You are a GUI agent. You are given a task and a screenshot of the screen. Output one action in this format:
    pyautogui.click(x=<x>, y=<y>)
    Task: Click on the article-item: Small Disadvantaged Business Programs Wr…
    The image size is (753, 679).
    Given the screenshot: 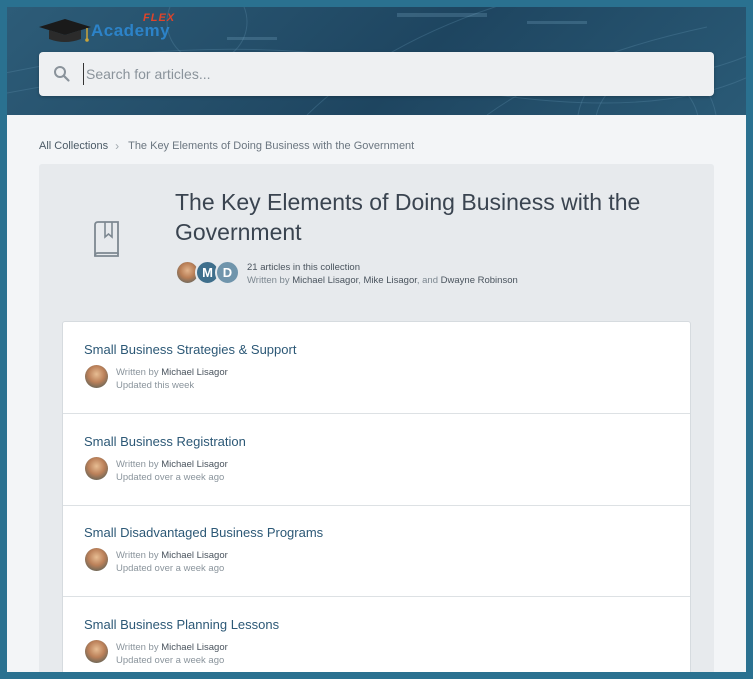 What is the action you would take?
    pyautogui.click(x=376, y=551)
    